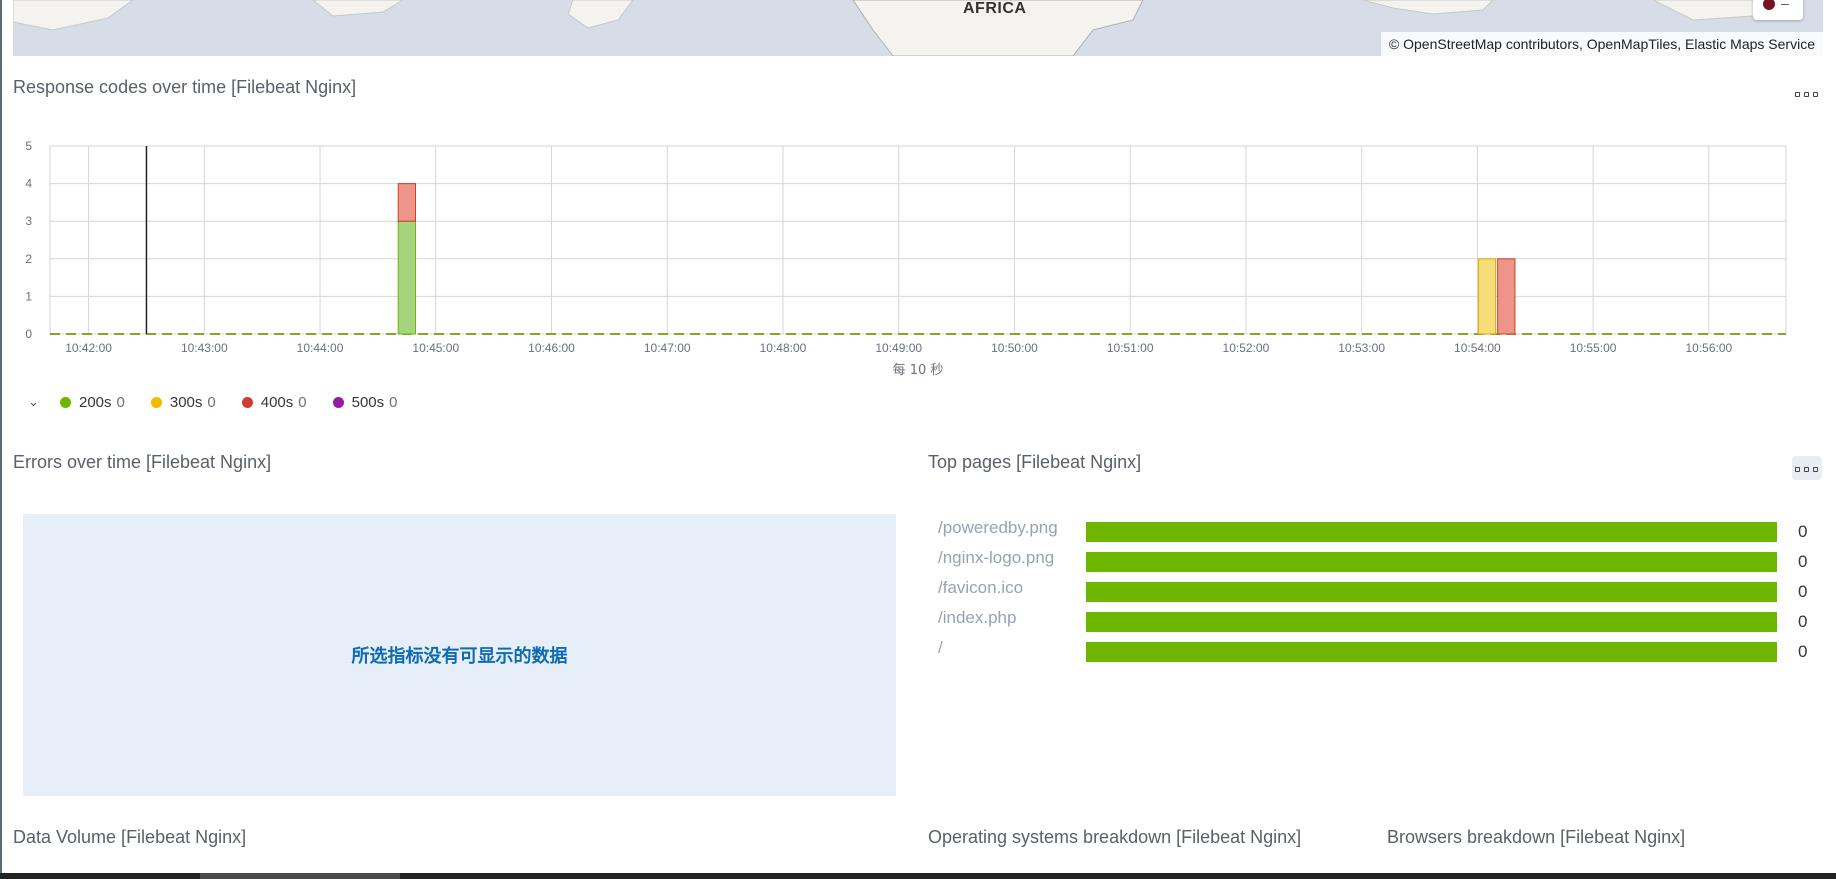  What do you see at coordinates (92, 402) in the screenshot?
I see `legend-item-200s: 200s 0` at bounding box center [92, 402].